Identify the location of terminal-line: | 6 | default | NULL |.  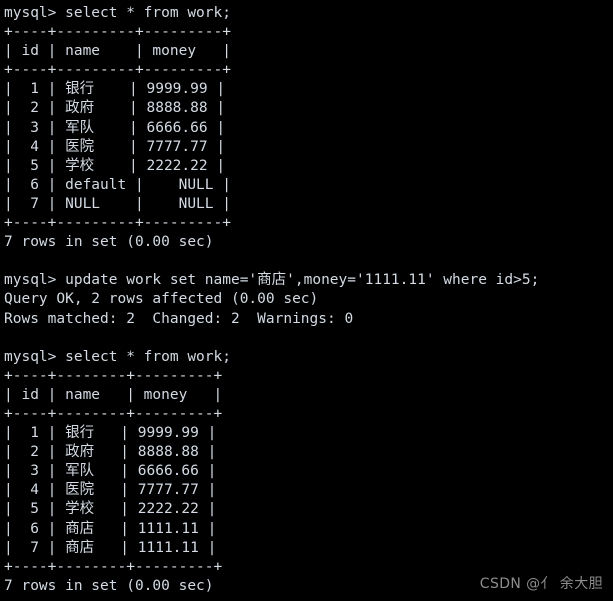
(117, 184).